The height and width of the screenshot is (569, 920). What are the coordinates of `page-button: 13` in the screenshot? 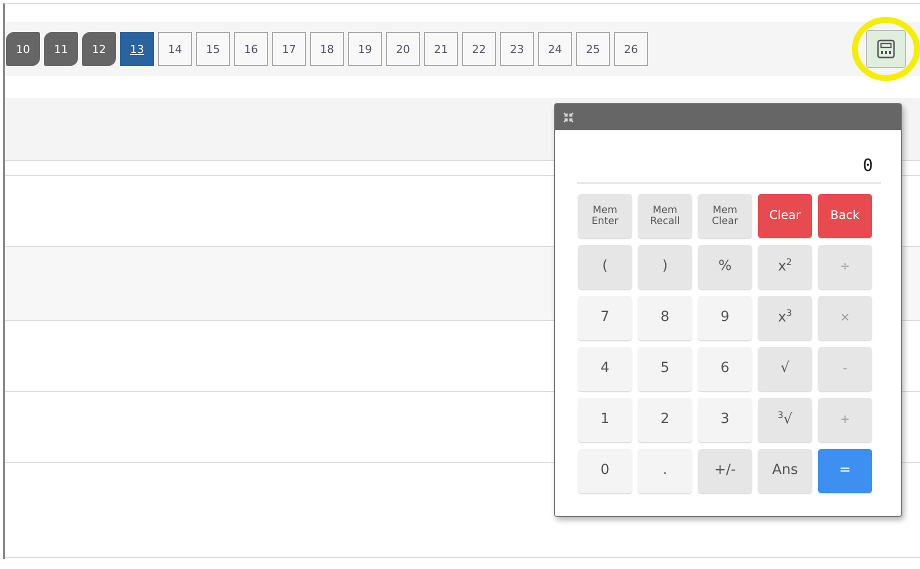 It's located at (137, 49).